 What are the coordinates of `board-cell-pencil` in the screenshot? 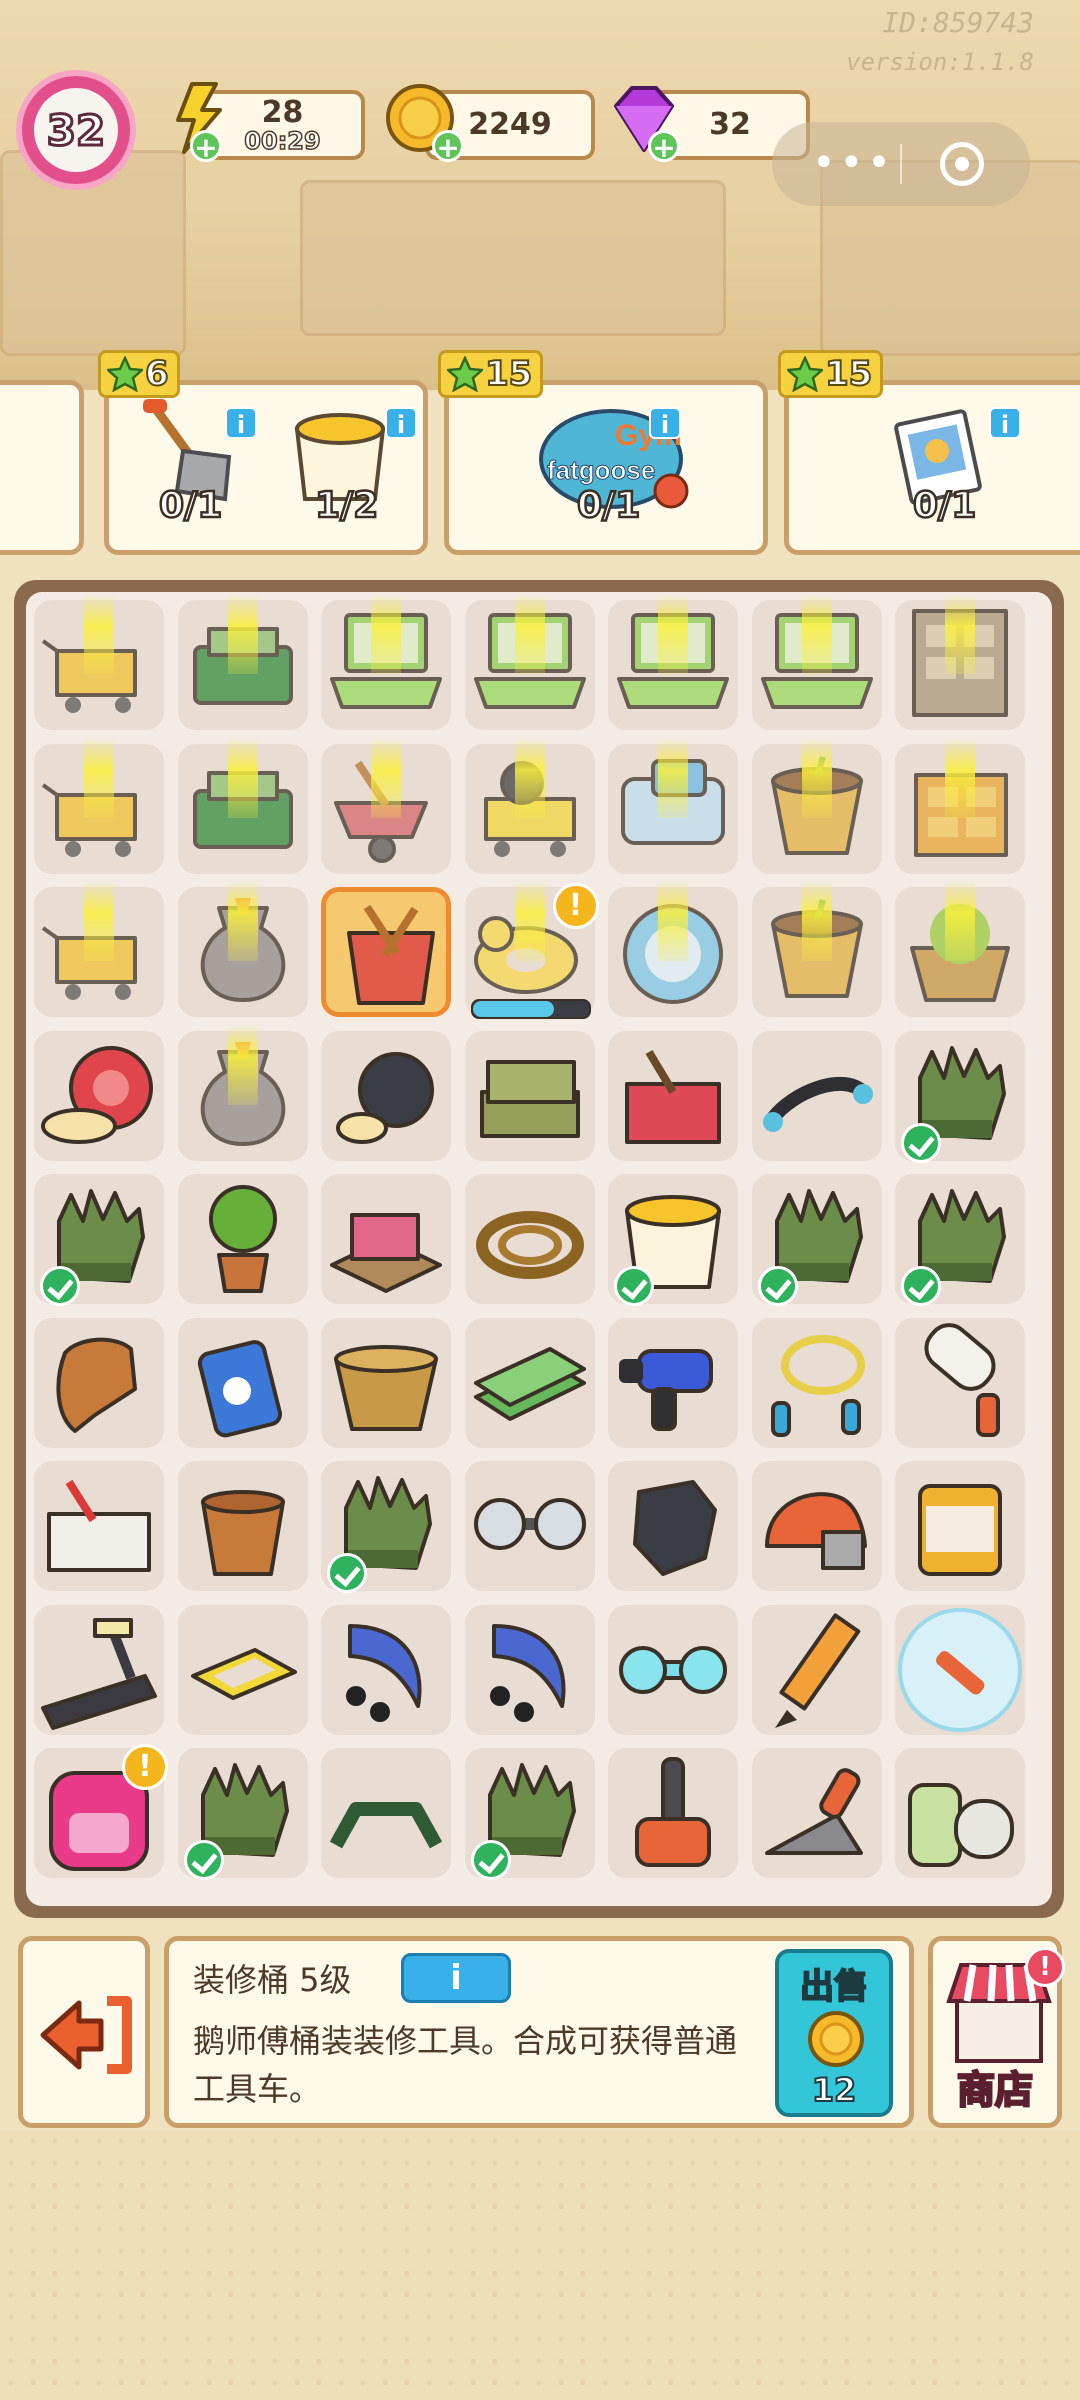 It's located at (816, 1669).